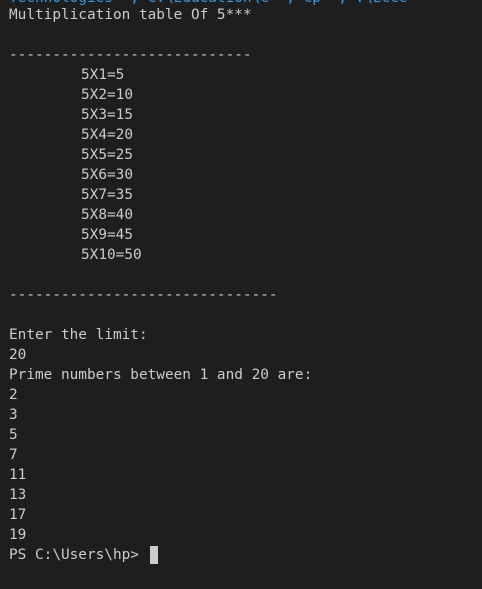  What do you see at coordinates (161, 375) in the screenshot?
I see `primes-heading: Prime numbers between 1 and 20 are:` at bounding box center [161, 375].